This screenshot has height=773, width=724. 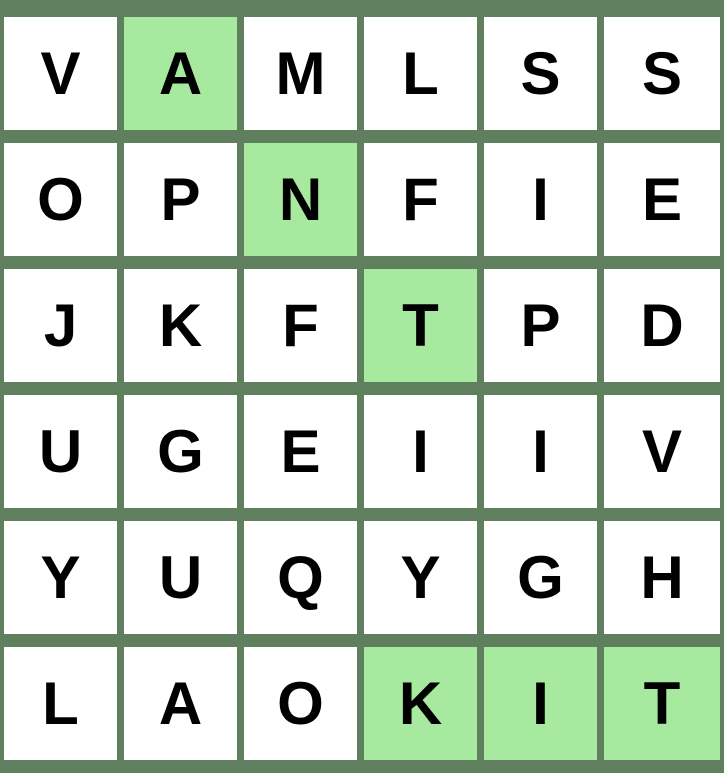 What do you see at coordinates (662, 577) in the screenshot?
I see `letter-cell: H` at bounding box center [662, 577].